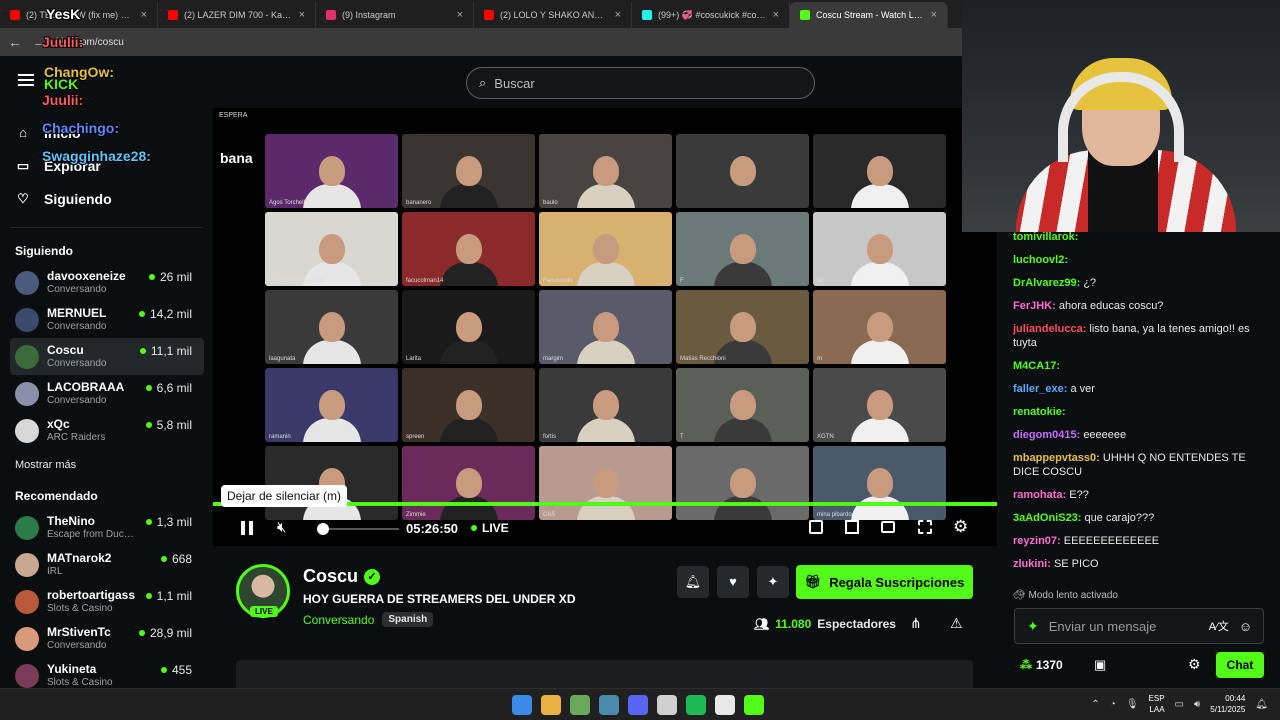 The image size is (1280, 720). What do you see at coordinates (553, 15) in the screenshot?
I see `browser-tab: (2) LOLO Y SHAKO ANALIZAN ×` at bounding box center [553, 15].